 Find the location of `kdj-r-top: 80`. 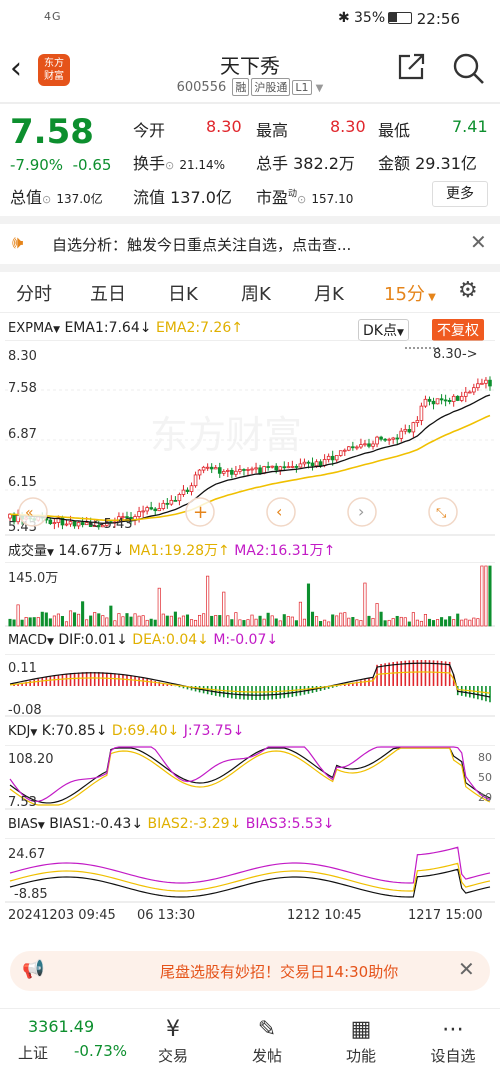

kdj-r-top: 80 is located at coordinates (485, 757).